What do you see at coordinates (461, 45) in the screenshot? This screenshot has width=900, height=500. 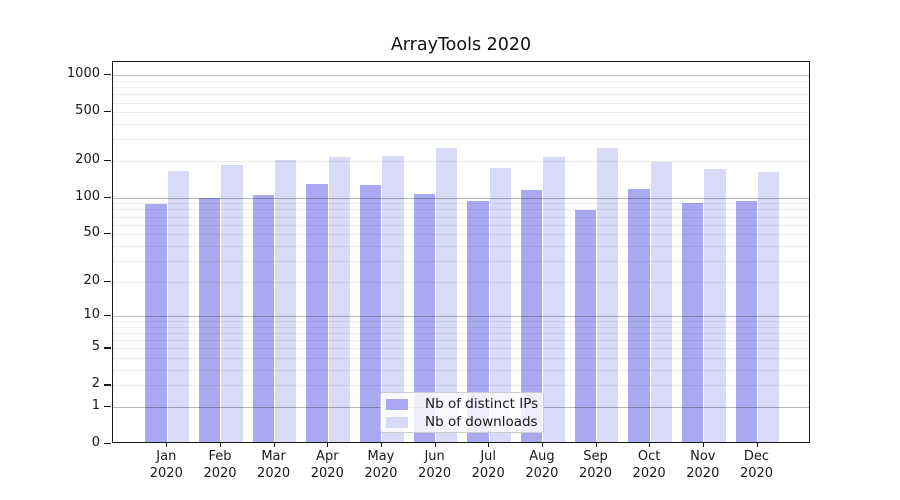 I see `chart-title: ArrayTools 2020` at bounding box center [461, 45].